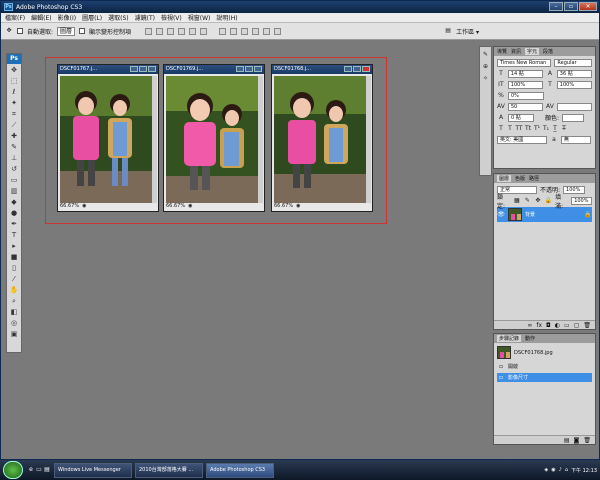  What do you see at coordinates (31, 470) in the screenshot?
I see `ie-icon: e` at bounding box center [31, 470].